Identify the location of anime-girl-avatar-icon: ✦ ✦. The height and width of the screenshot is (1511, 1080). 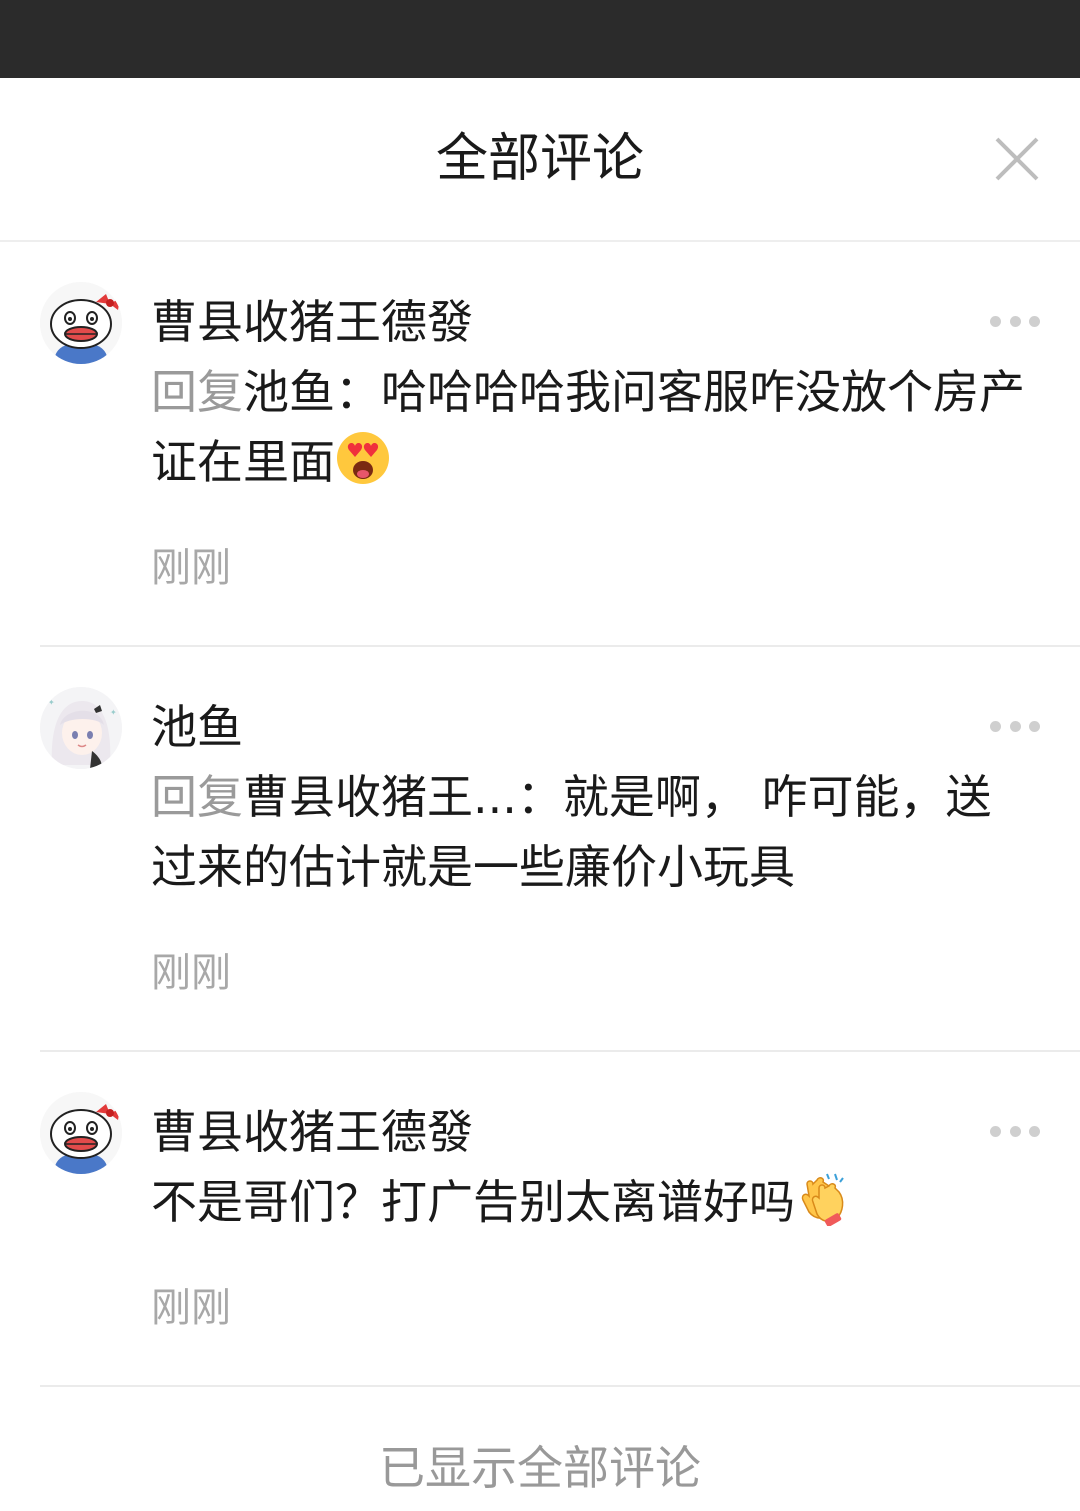
(81, 728).